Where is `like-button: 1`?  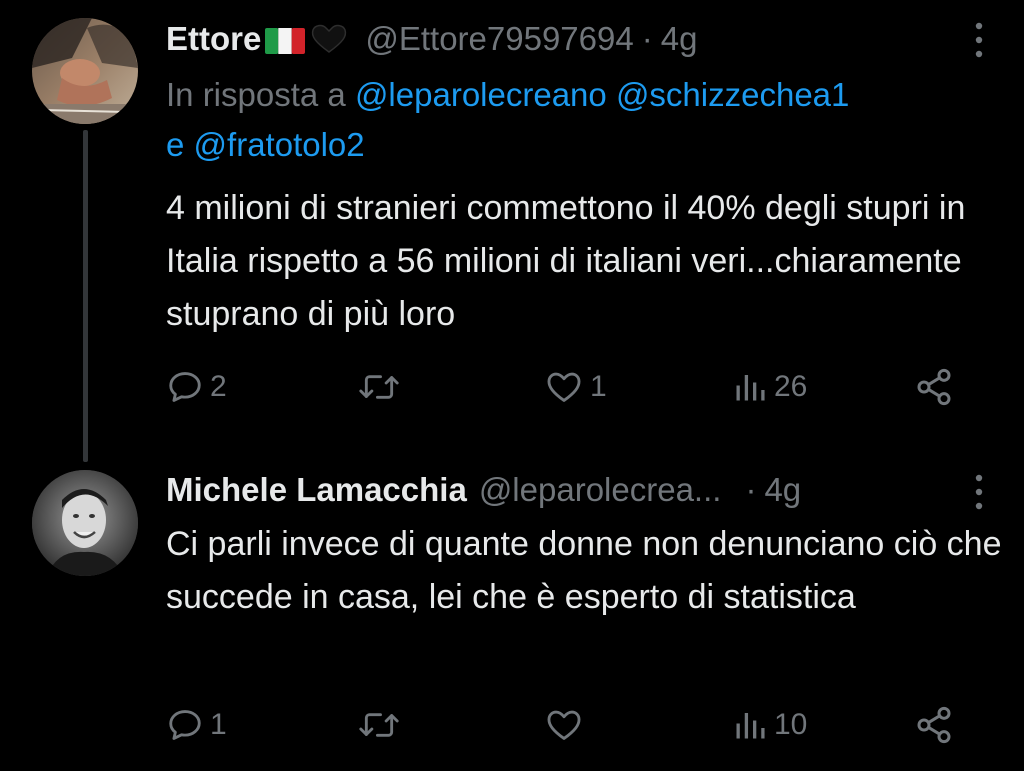
like-button: 1 is located at coordinates (575, 387).